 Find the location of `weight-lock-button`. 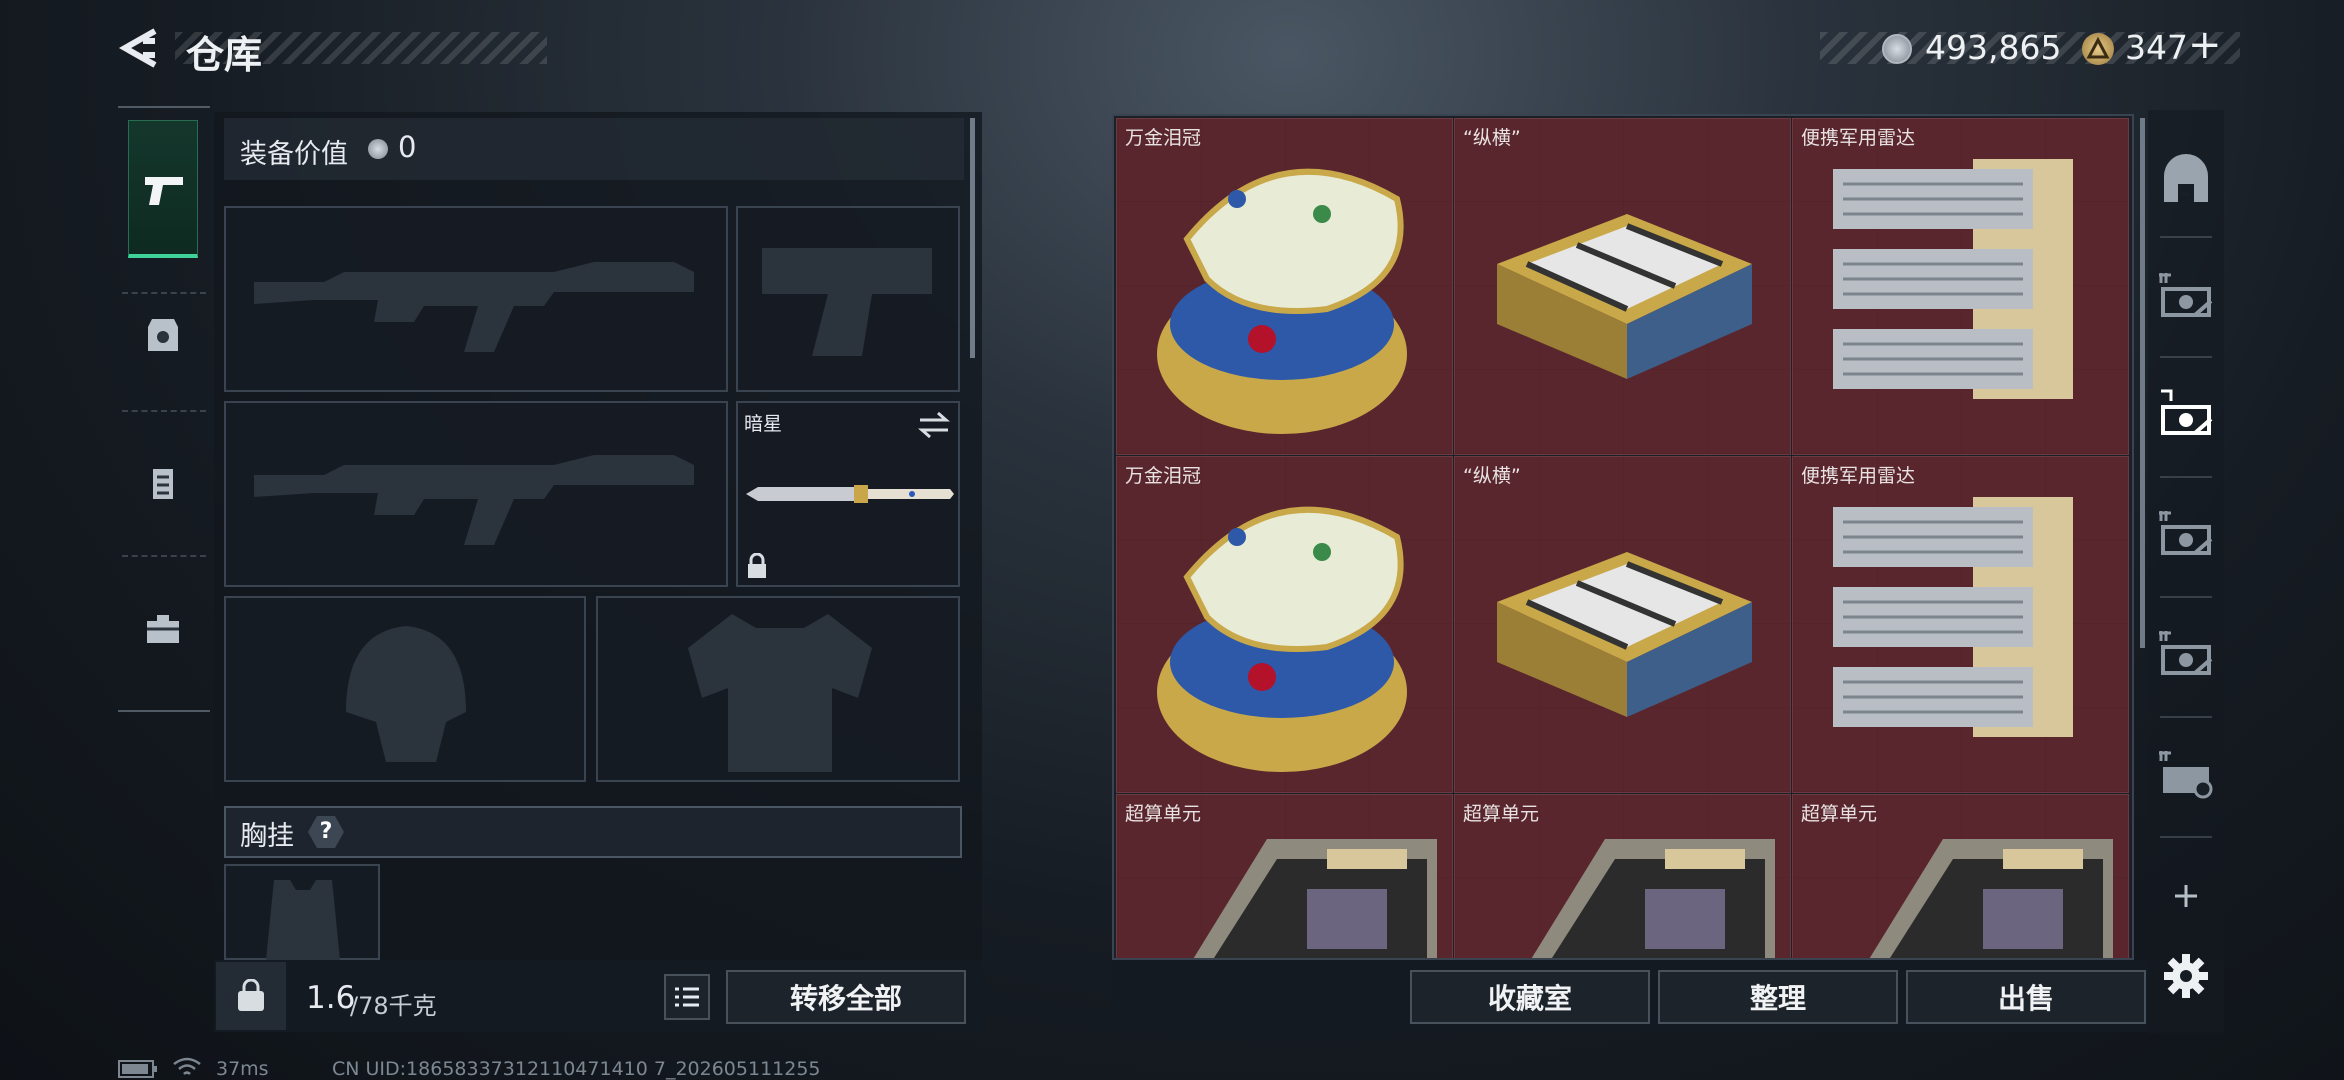

weight-lock-button is located at coordinates (251, 996).